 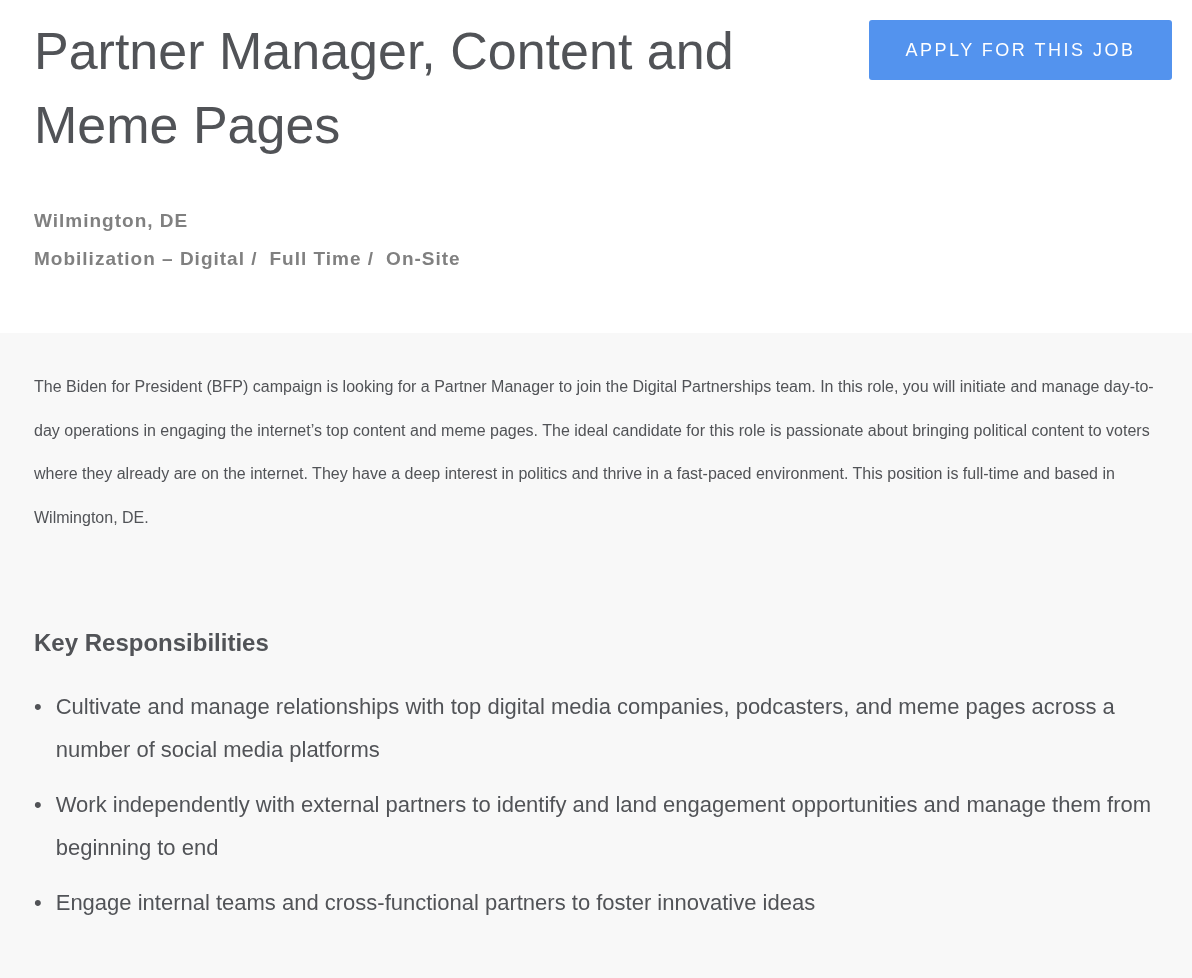 I want to click on job-category: On-Site, so click(x=423, y=259).